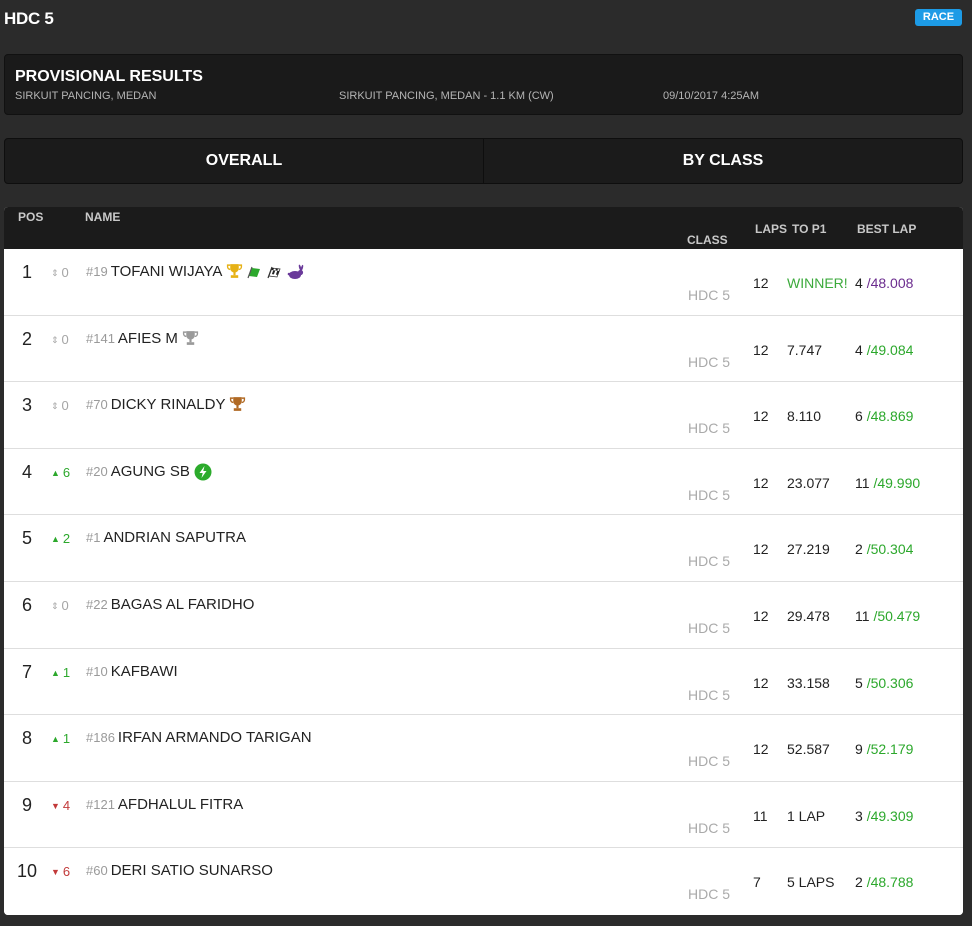 Image resolution: width=972 pixels, height=926 pixels. Describe the element at coordinates (892, 549) in the screenshot. I see `best-lap-time: 50.304` at that location.